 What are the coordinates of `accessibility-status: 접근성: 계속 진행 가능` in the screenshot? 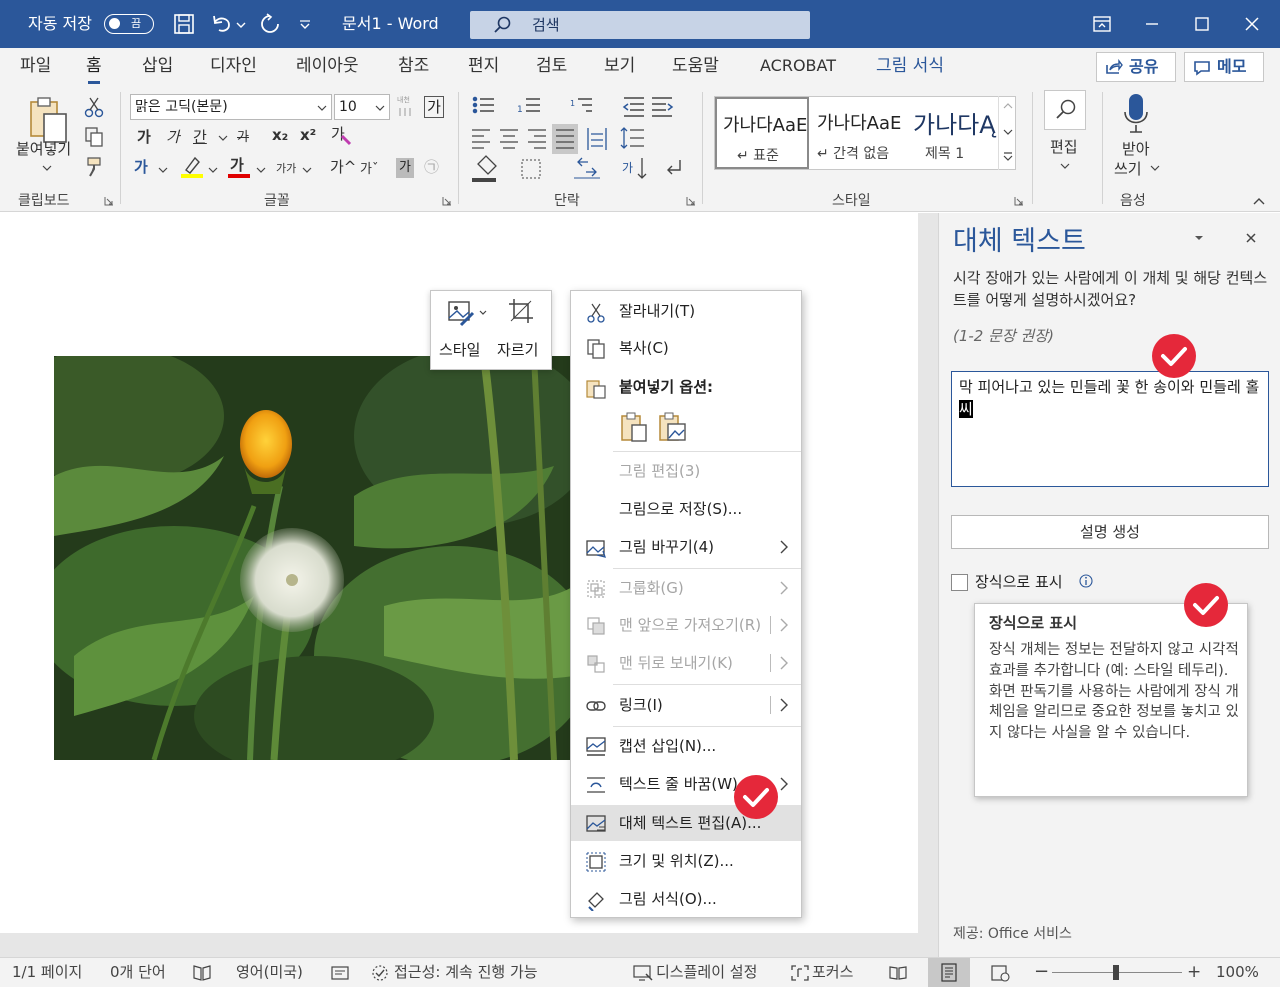 It's located at (466, 972).